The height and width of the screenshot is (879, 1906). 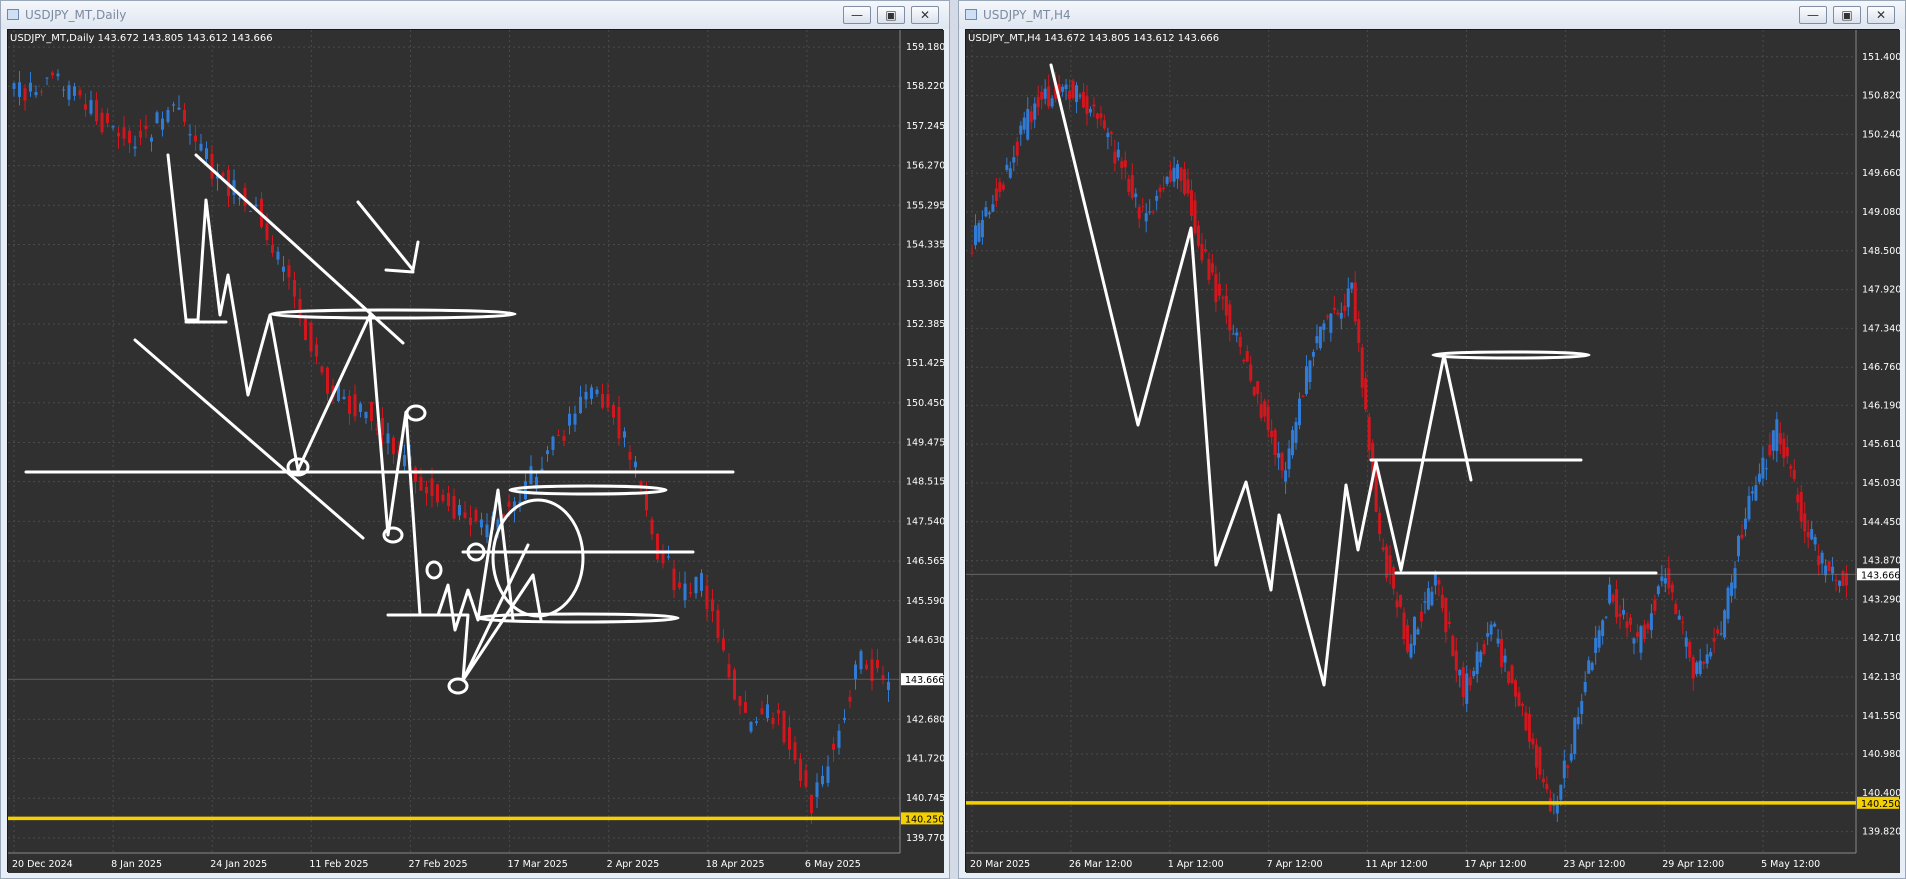 What do you see at coordinates (475, 15) in the screenshot?
I see `window-titlebar: USDJPY_MT,Daily — ▣ ✕` at bounding box center [475, 15].